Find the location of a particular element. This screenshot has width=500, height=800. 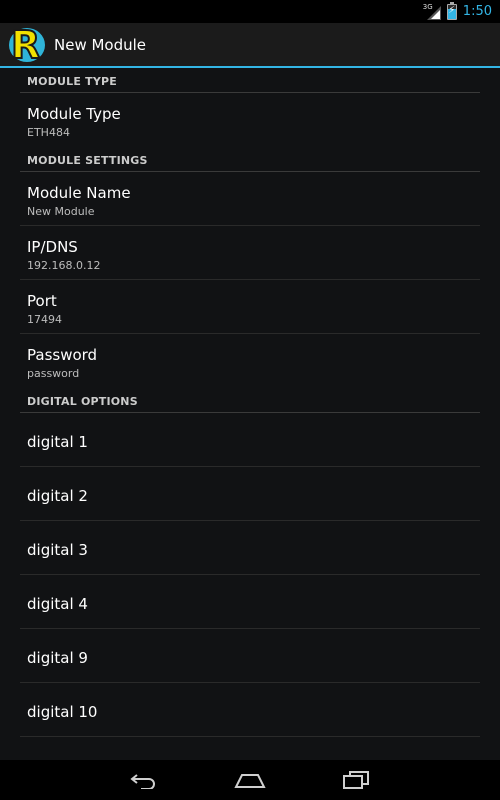

pref-module-type: Module Type ETH484 is located at coordinates (250, 120).